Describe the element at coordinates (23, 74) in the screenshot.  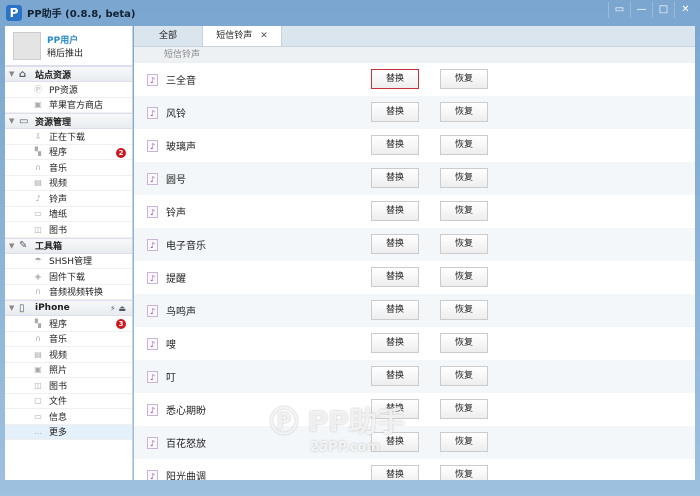
I see `home-icon: ⌂` at that location.